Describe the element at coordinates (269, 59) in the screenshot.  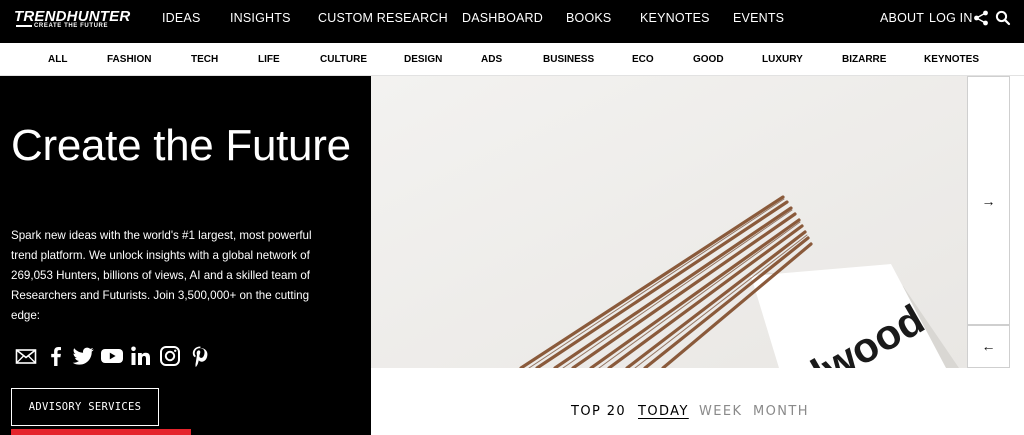
I see `category-life: LIFE` at that location.